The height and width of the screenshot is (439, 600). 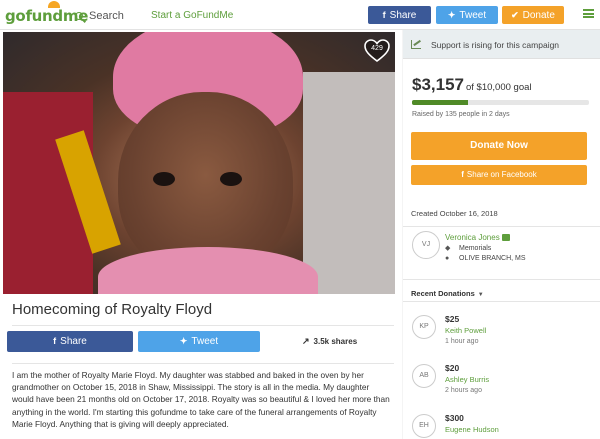 I want to click on tweet-button: ✦ Tweet, so click(x=199, y=341).